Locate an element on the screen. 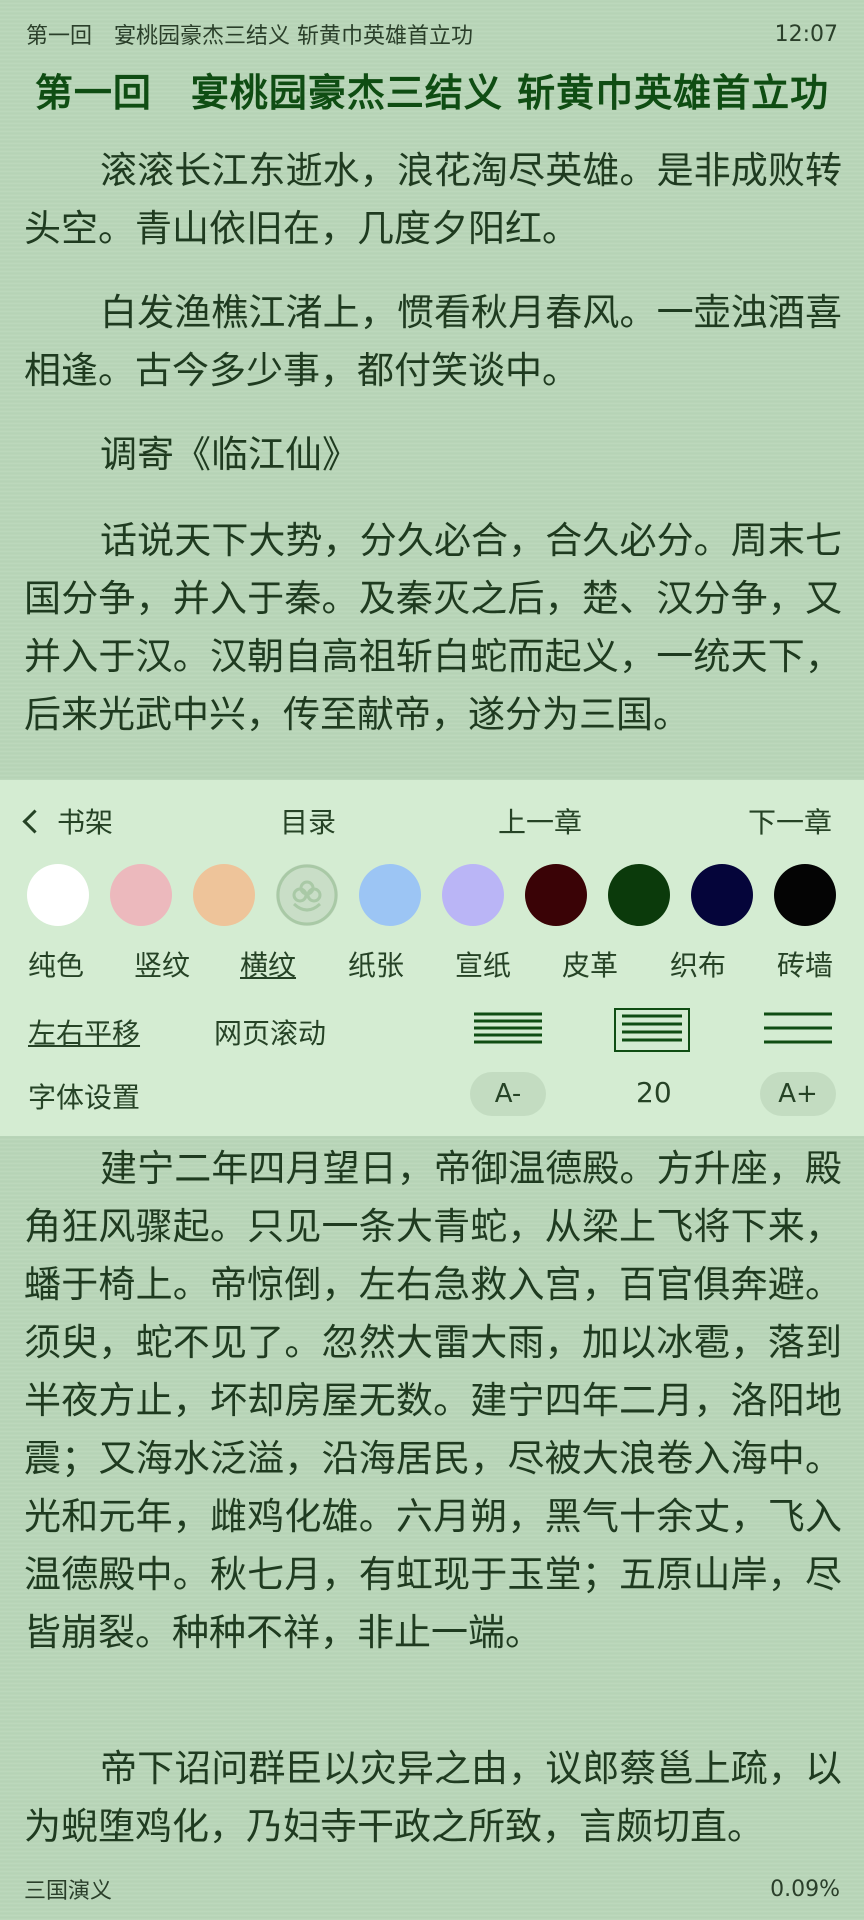  book-title: 三国演义 is located at coordinates (68, 1891).